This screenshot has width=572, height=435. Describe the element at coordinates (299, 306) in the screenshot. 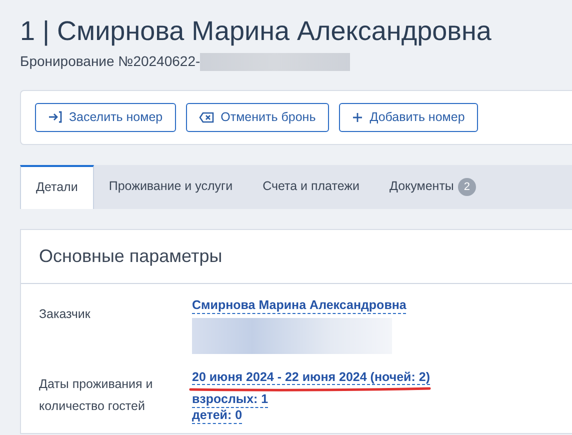

I see `field-link: Смирнова Марина Александровна` at that location.